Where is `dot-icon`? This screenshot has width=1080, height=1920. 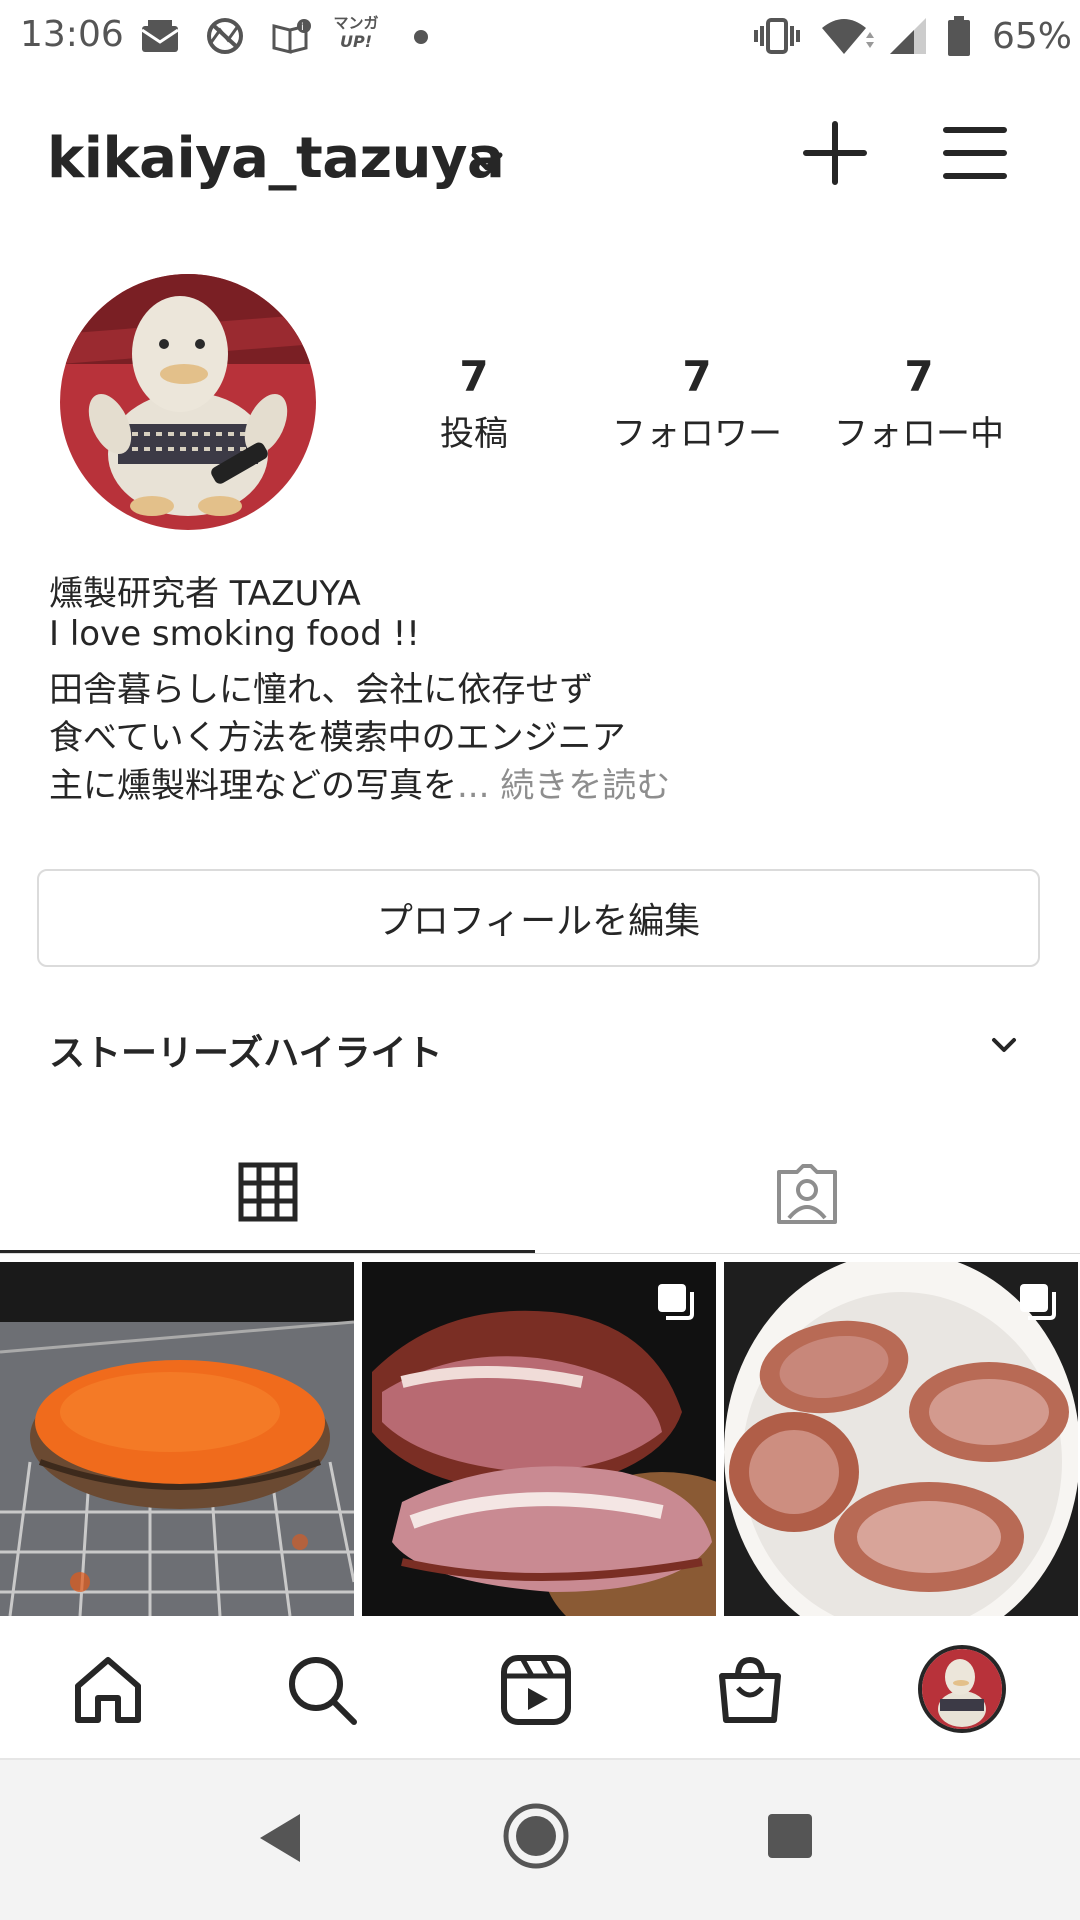 dot-icon is located at coordinates (421, 37).